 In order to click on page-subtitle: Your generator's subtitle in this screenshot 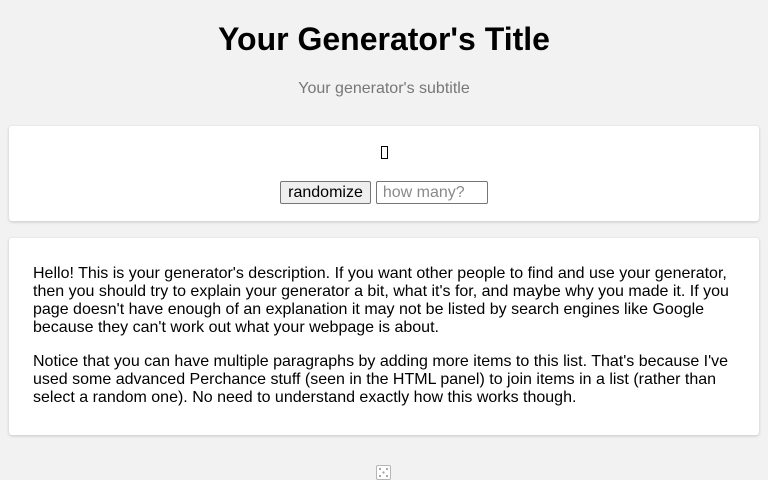, I will do `click(384, 88)`.